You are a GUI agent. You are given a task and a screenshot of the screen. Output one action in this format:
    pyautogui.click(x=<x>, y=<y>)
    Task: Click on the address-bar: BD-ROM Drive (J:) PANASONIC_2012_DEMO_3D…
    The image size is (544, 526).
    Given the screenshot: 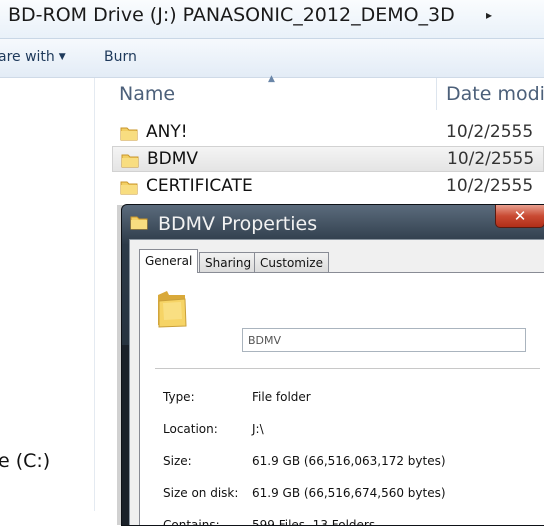 What is the action you would take?
    pyautogui.click(x=272, y=19)
    